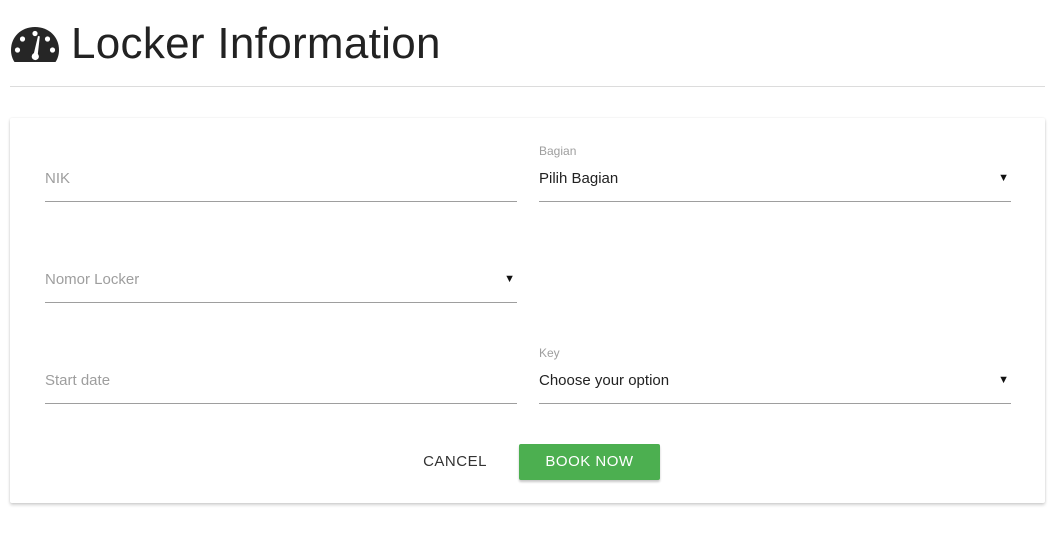 The width and height of the screenshot is (1049, 550). I want to click on nomor-locker-select: Nomor Locker ▼, so click(281, 278).